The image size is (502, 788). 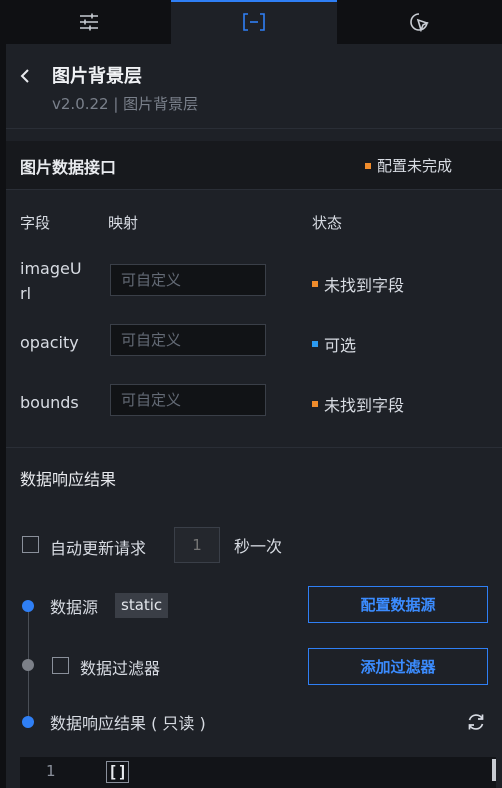 I want to click on response-section-title: 数据响应结果, so click(x=68, y=479).